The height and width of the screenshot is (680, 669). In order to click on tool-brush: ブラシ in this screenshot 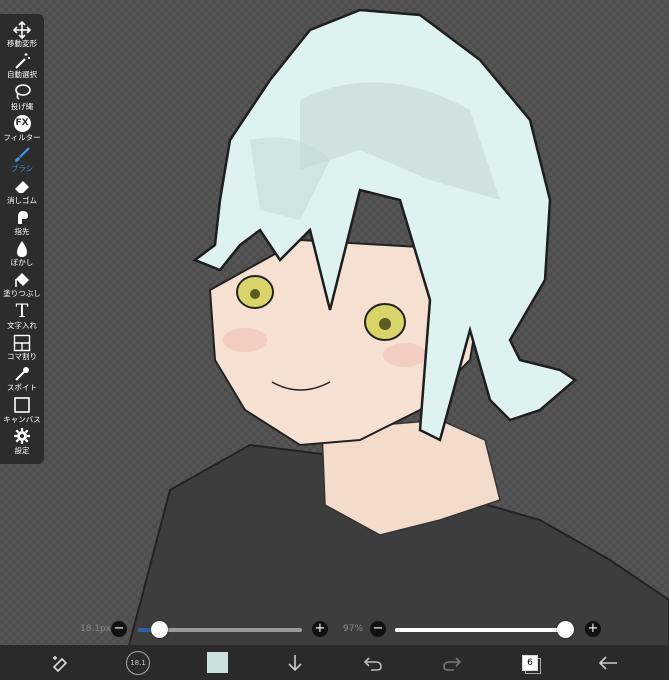, I will do `click(22, 160)`.